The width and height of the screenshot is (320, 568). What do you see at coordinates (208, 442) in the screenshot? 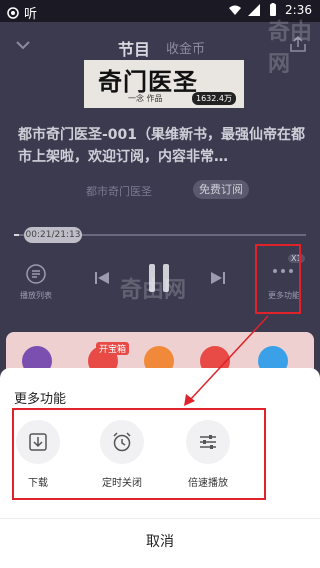
I see `sliders-icon` at bounding box center [208, 442].